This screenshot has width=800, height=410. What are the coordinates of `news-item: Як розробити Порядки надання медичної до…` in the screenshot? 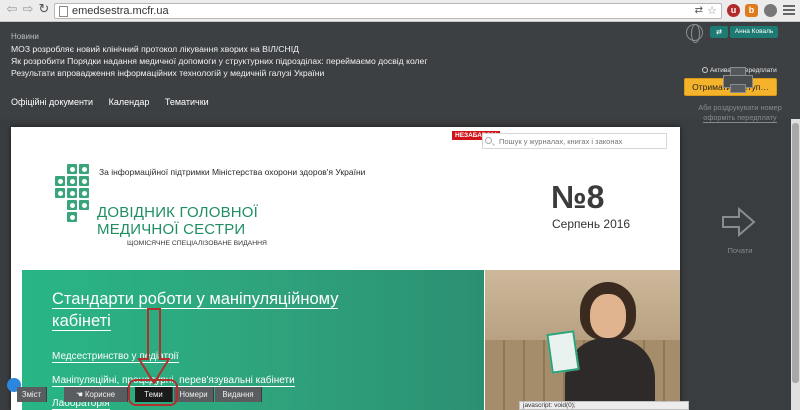 It's located at (219, 61).